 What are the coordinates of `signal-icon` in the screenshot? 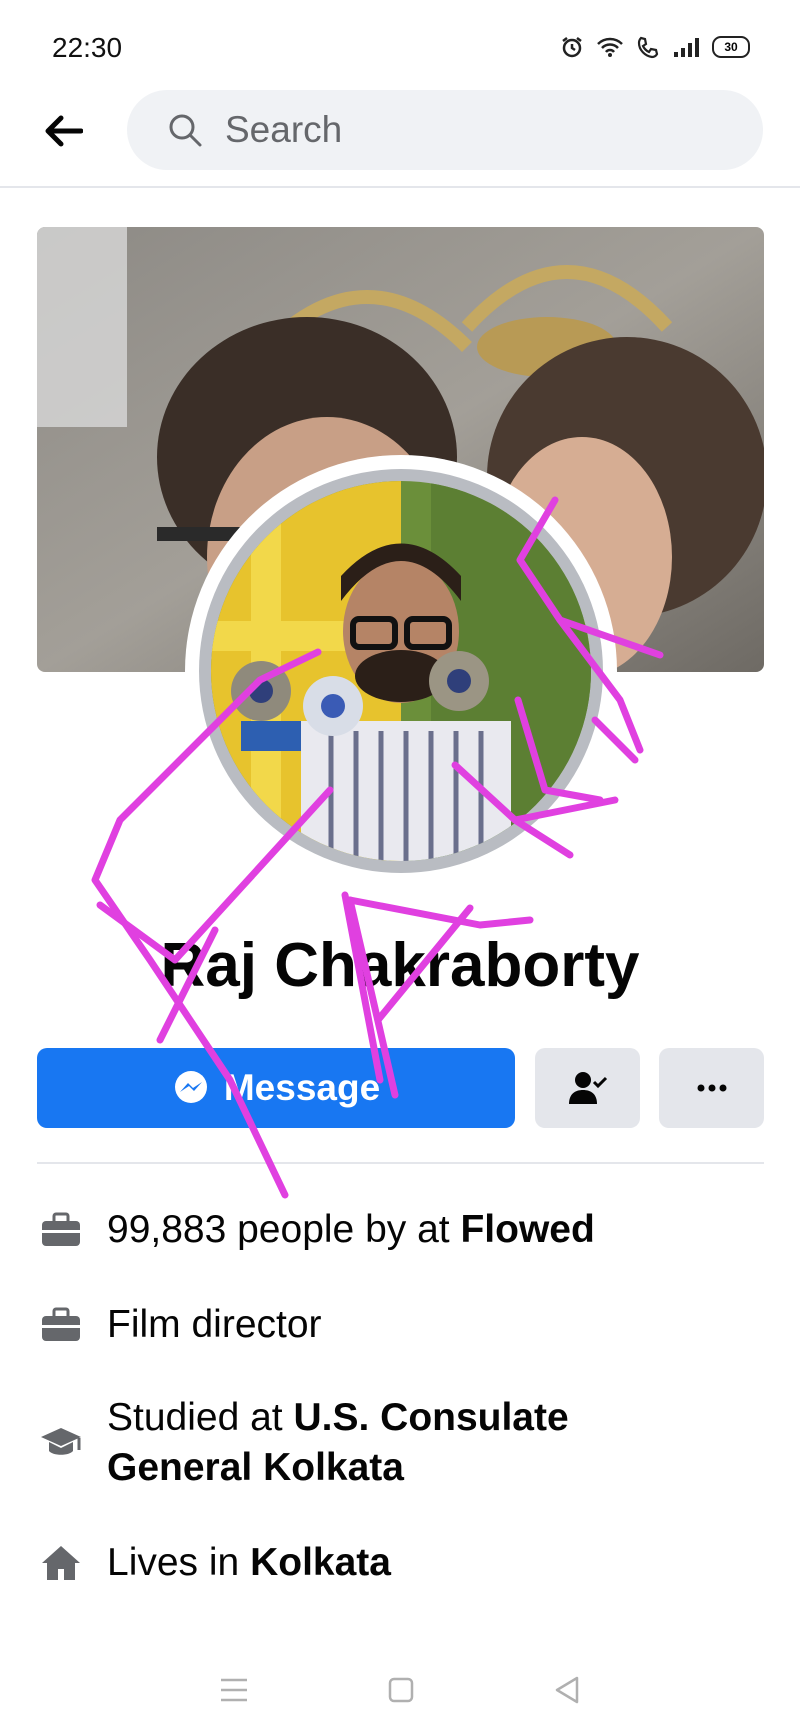 It's located at (686, 47).